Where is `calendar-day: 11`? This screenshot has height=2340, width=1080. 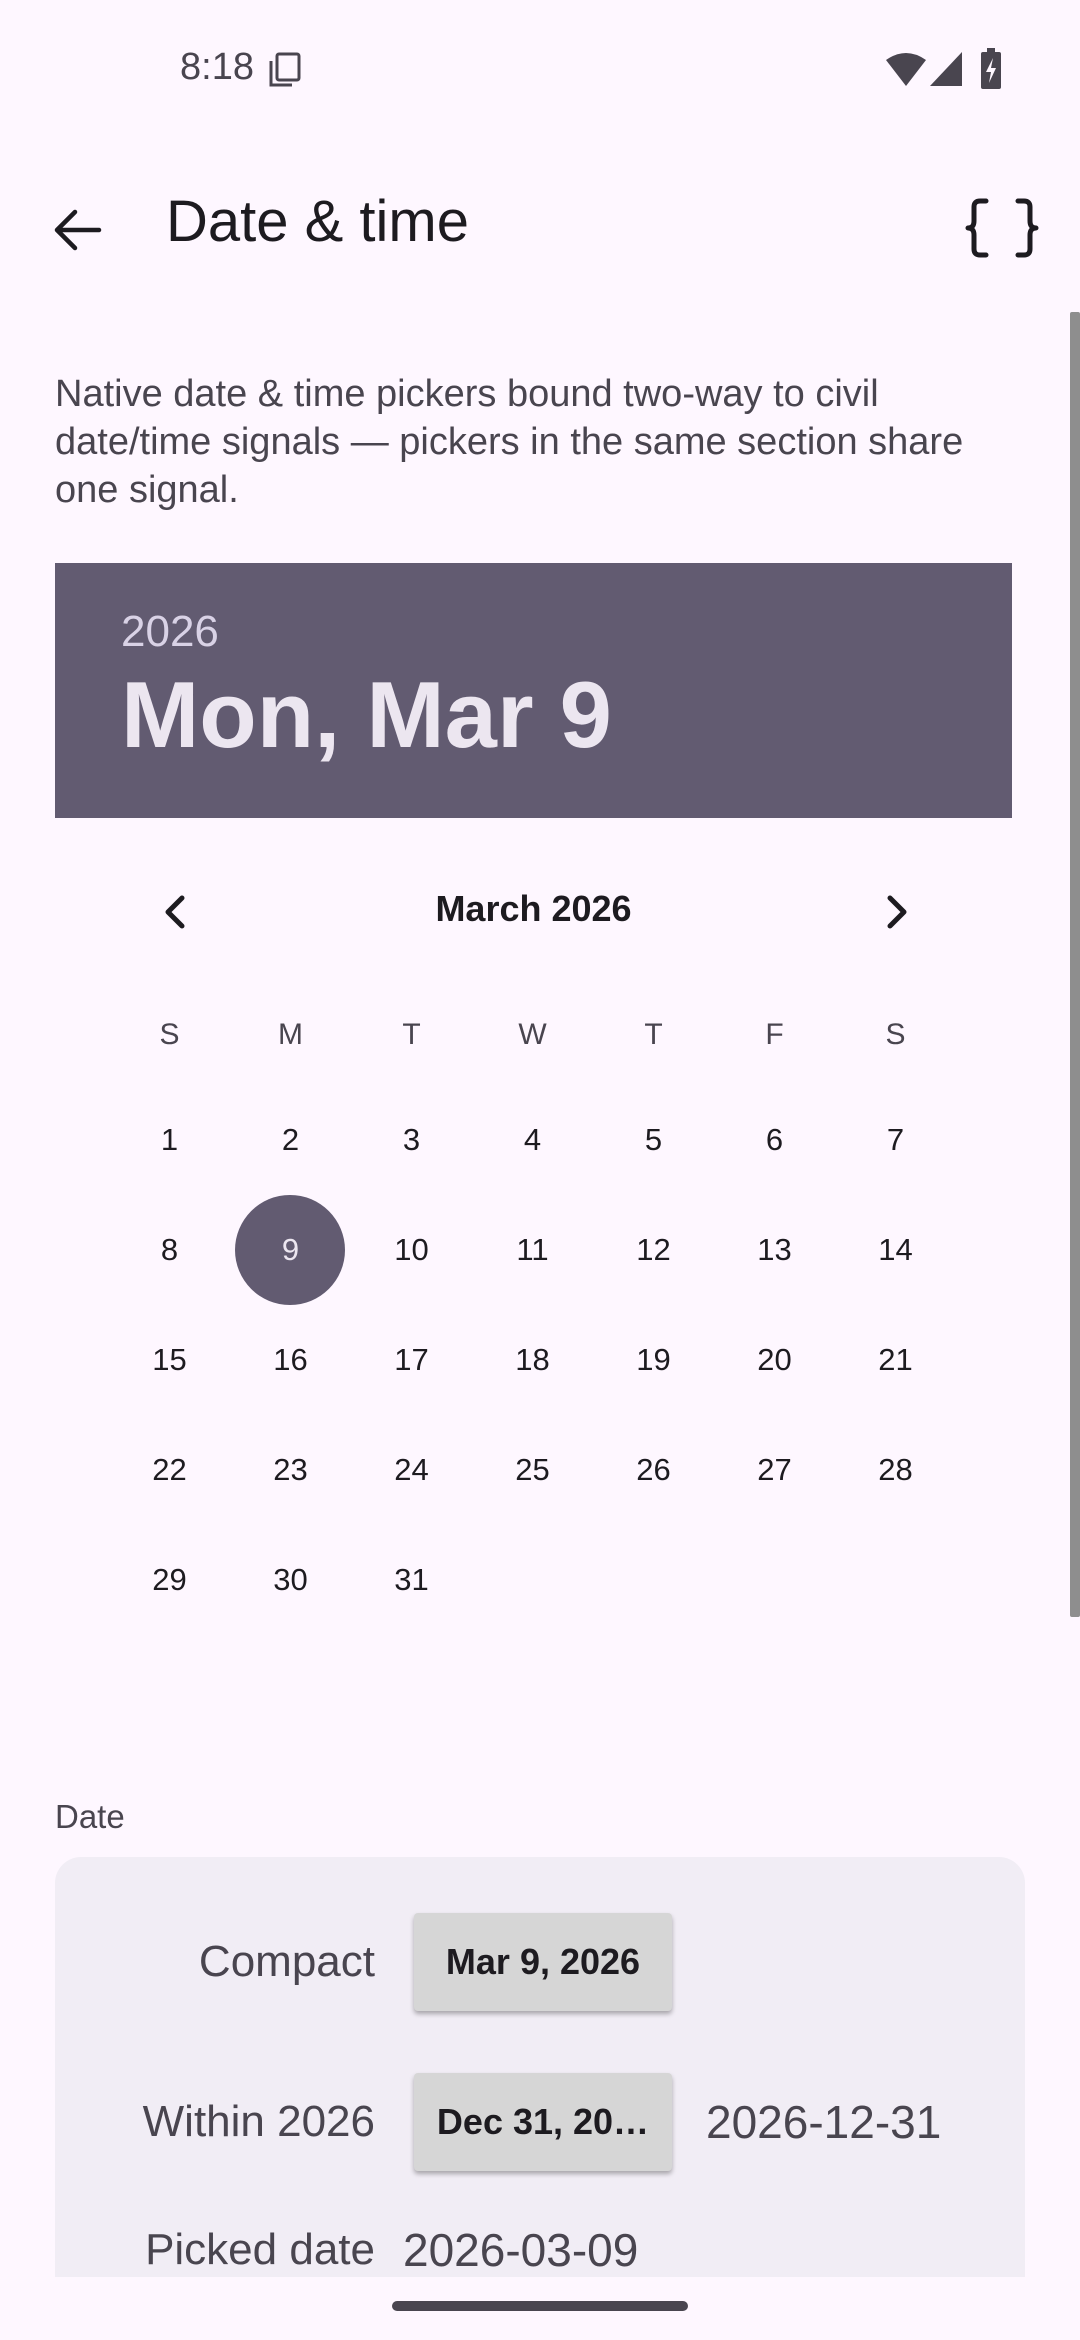 calendar-day: 11 is located at coordinates (532, 1250).